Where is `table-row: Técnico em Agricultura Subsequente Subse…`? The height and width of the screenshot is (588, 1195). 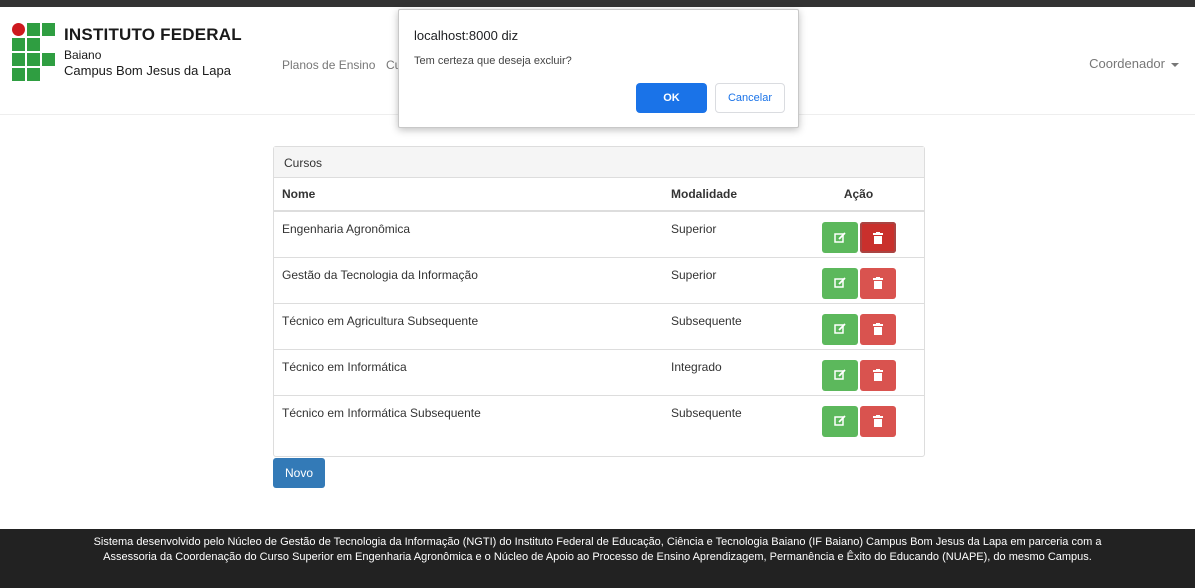
table-row: Técnico em Agricultura Subsequente Subse… is located at coordinates (599, 326).